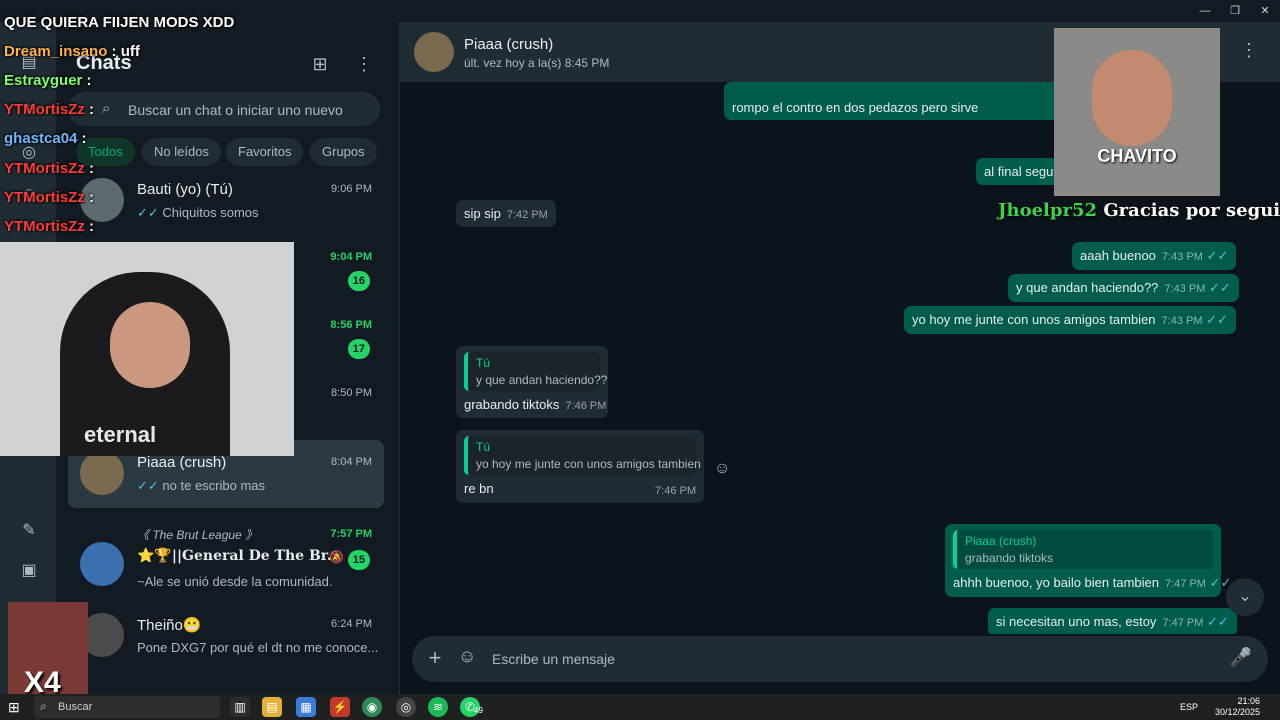 The width and height of the screenshot is (1280, 720). Describe the element at coordinates (45, 138) in the screenshot. I see `overlay-chat-line: ghastca04 :` at that location.